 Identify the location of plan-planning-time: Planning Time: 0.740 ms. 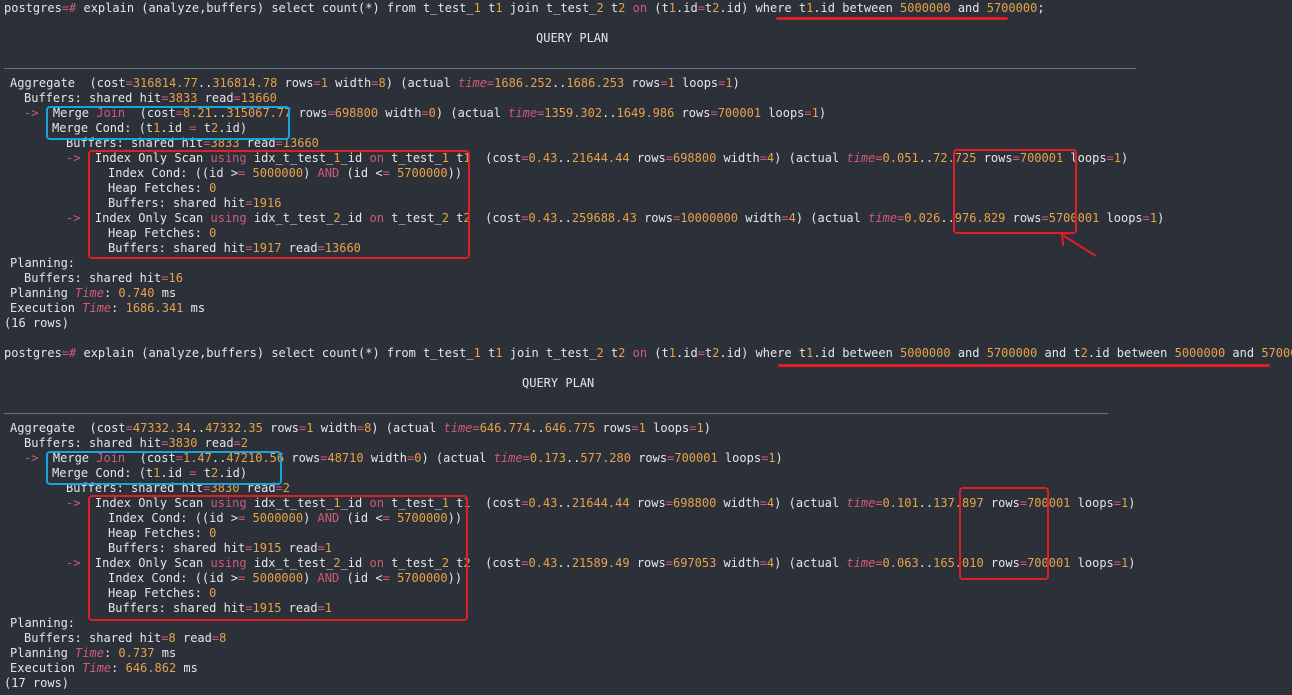
(93, 293).